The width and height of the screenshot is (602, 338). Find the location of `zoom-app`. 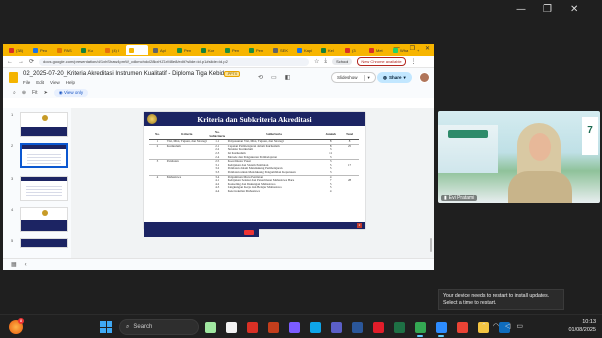

zoom-app is located at coordinates (441, 328).